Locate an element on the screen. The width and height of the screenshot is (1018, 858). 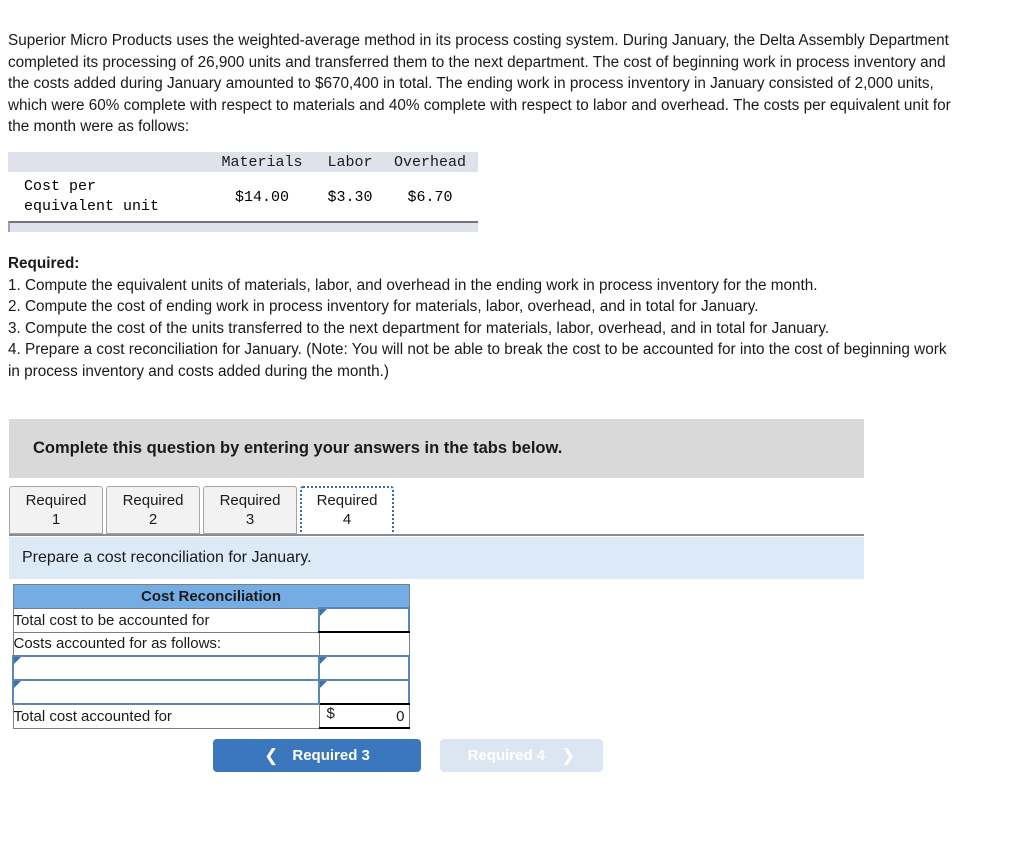
chevron-left-icon: ❮ is located at coordinates (271, 755).